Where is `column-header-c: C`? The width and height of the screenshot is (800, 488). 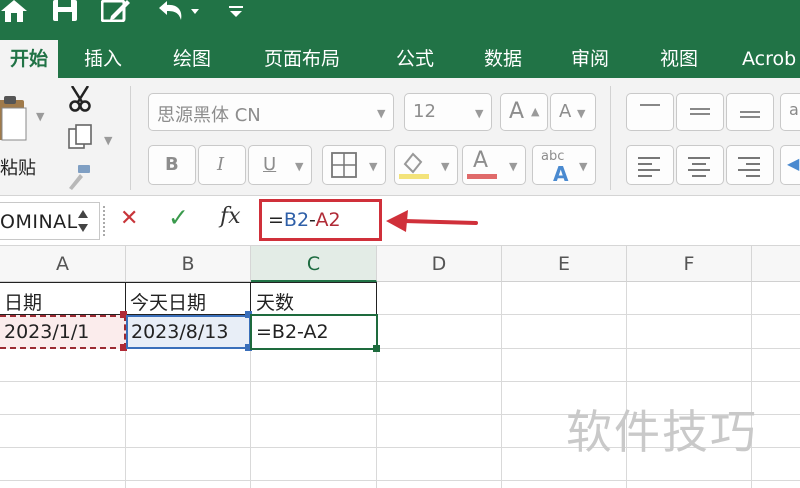 column-header-c: C is located at coordinates (314, 264).